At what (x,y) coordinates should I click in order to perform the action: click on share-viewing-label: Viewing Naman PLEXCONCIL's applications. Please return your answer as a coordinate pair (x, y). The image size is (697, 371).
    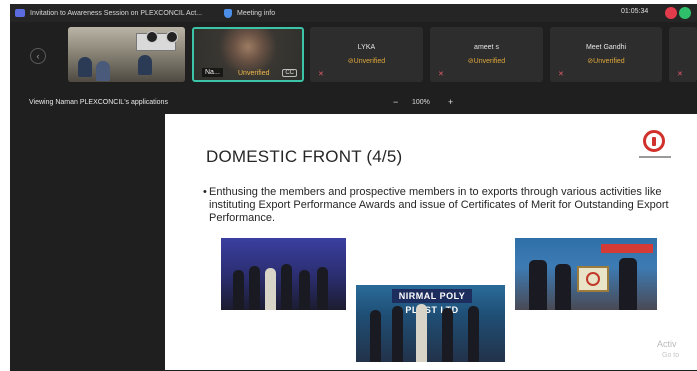
    Looking at the image, I should click on (98, 102).